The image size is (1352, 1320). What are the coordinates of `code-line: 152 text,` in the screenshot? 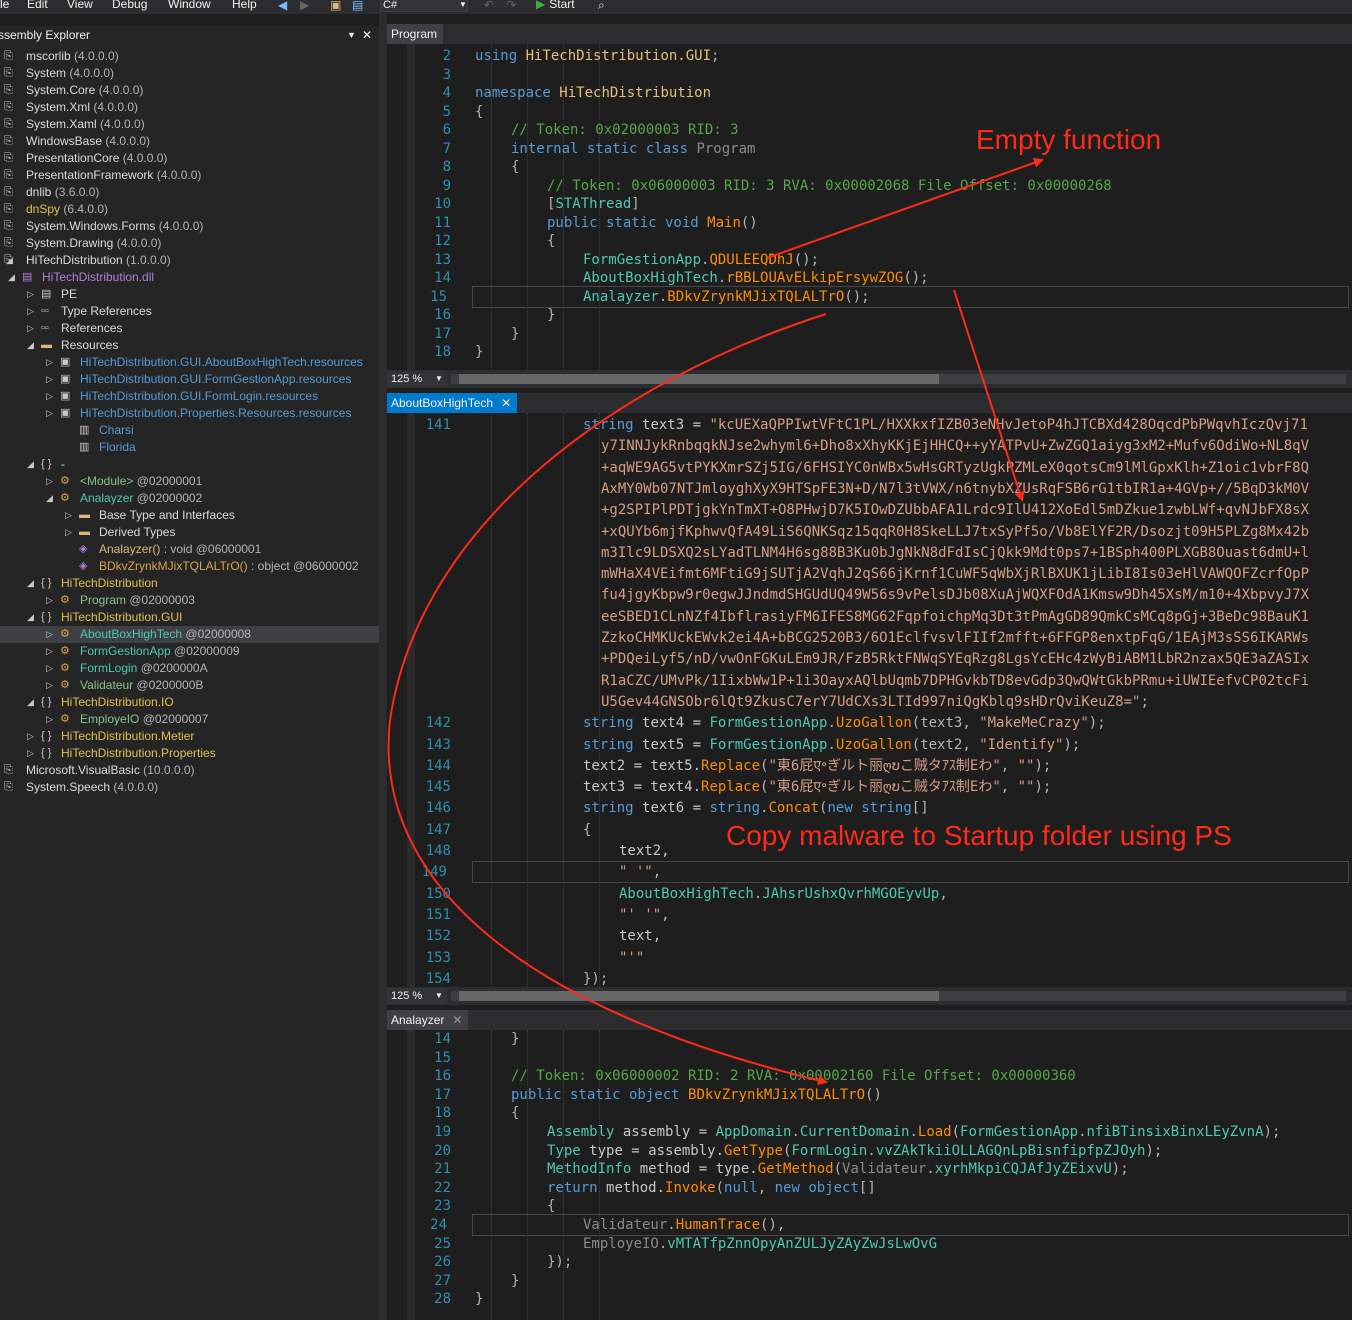 It's located at (869, 936).